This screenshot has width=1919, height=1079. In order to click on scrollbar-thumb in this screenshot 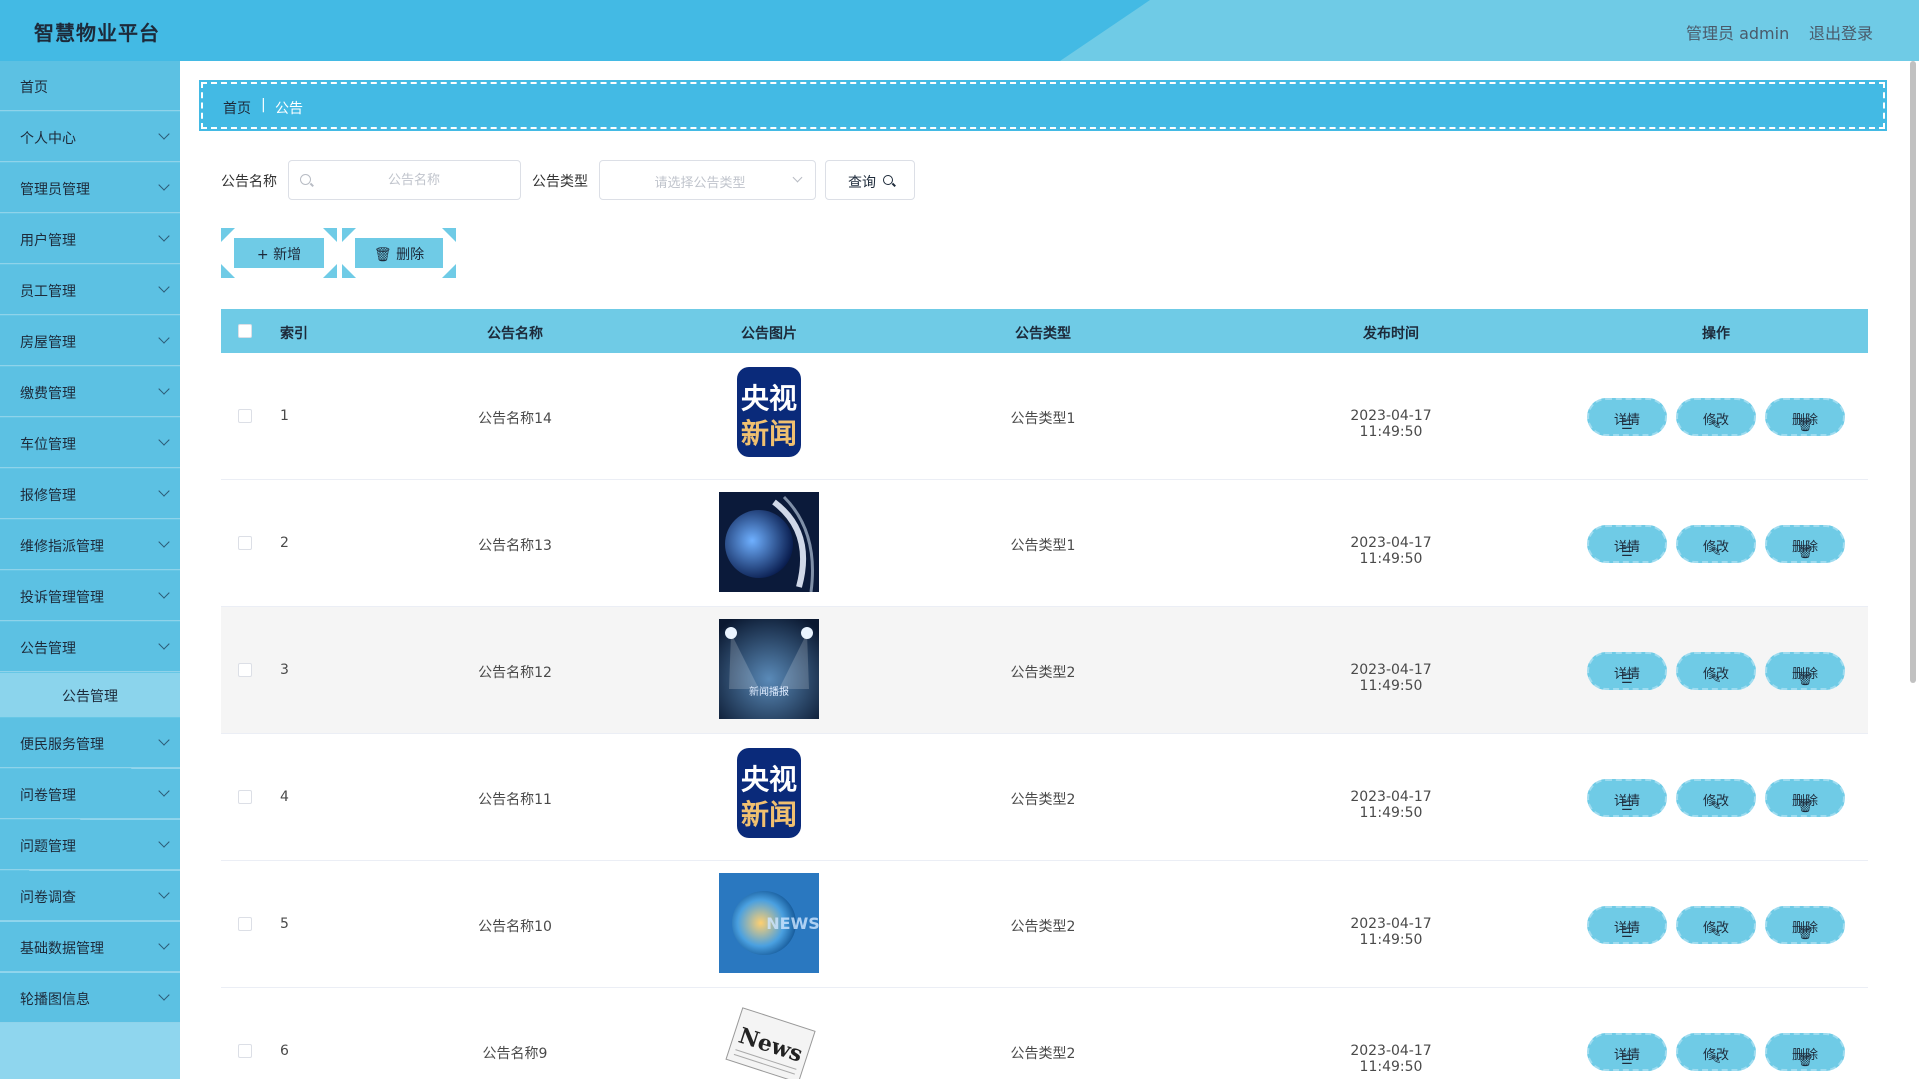, I will do `click(1913, 372)`.